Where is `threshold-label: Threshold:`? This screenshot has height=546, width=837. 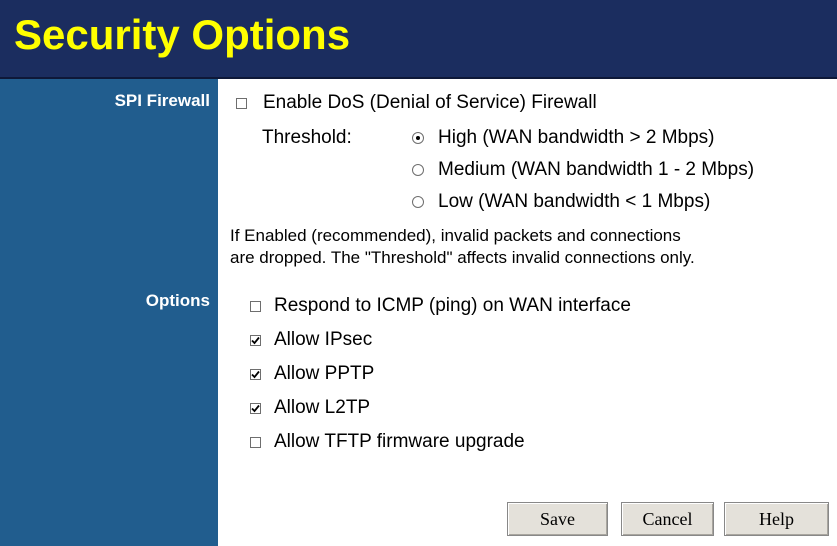 threshold-label: Threshold: is located at coordinates (307, 137).